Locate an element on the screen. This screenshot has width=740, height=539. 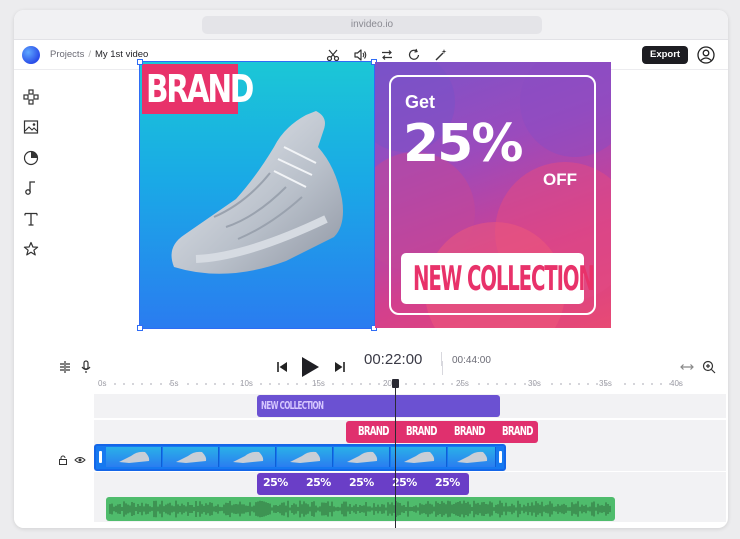
clip-trim-handle-right is located at coordinates (500, 457).